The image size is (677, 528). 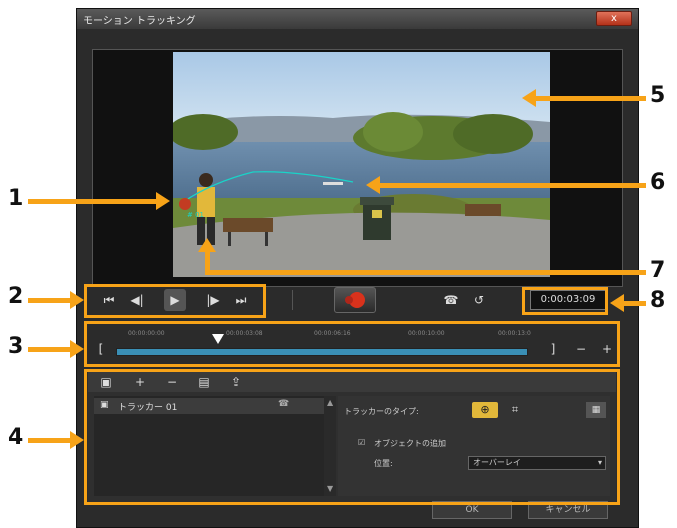 What do you see at coordinates (185, 204) in the screenshot?
I see `tracker-point-icon` at bounding box center [185, 204].